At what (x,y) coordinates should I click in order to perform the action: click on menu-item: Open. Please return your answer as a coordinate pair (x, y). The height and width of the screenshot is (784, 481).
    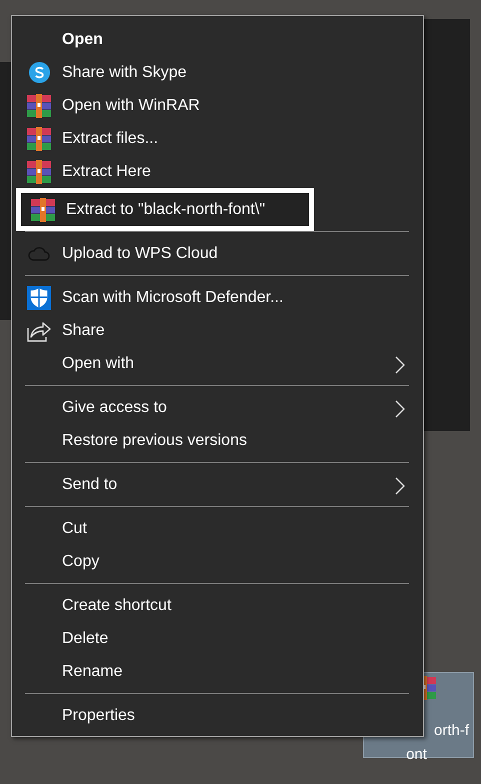
    Looking at the image, I should click on (217, 39).